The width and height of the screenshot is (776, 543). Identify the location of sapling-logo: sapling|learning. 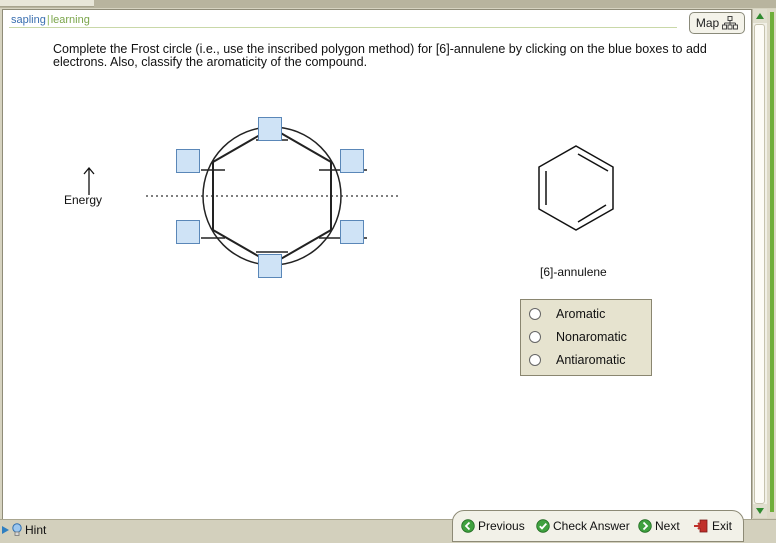
(50, 20).